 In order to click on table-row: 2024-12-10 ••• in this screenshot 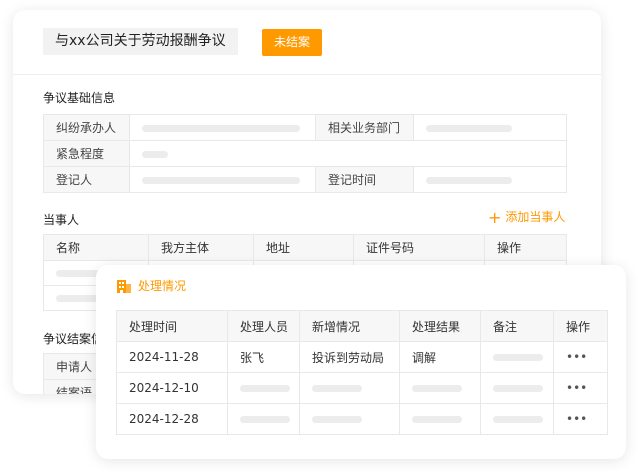, I will do `click(362, 388)`.